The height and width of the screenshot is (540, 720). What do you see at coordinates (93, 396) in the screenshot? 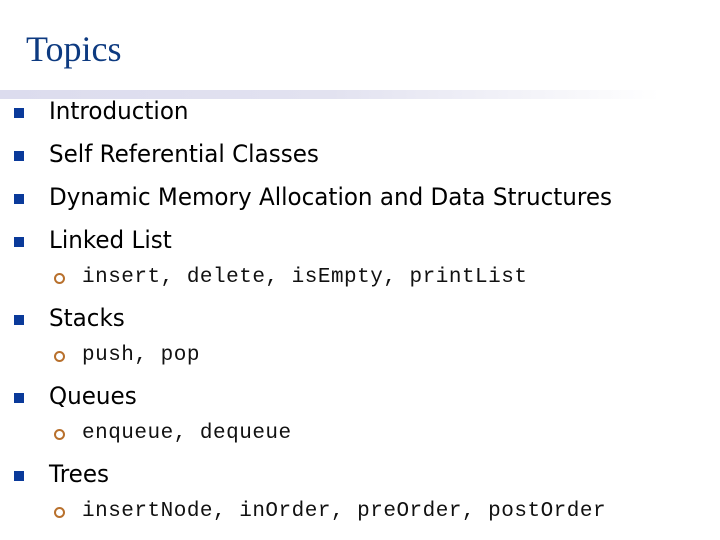
I see `topic-label: Queues` at bounding box center [93, 396].